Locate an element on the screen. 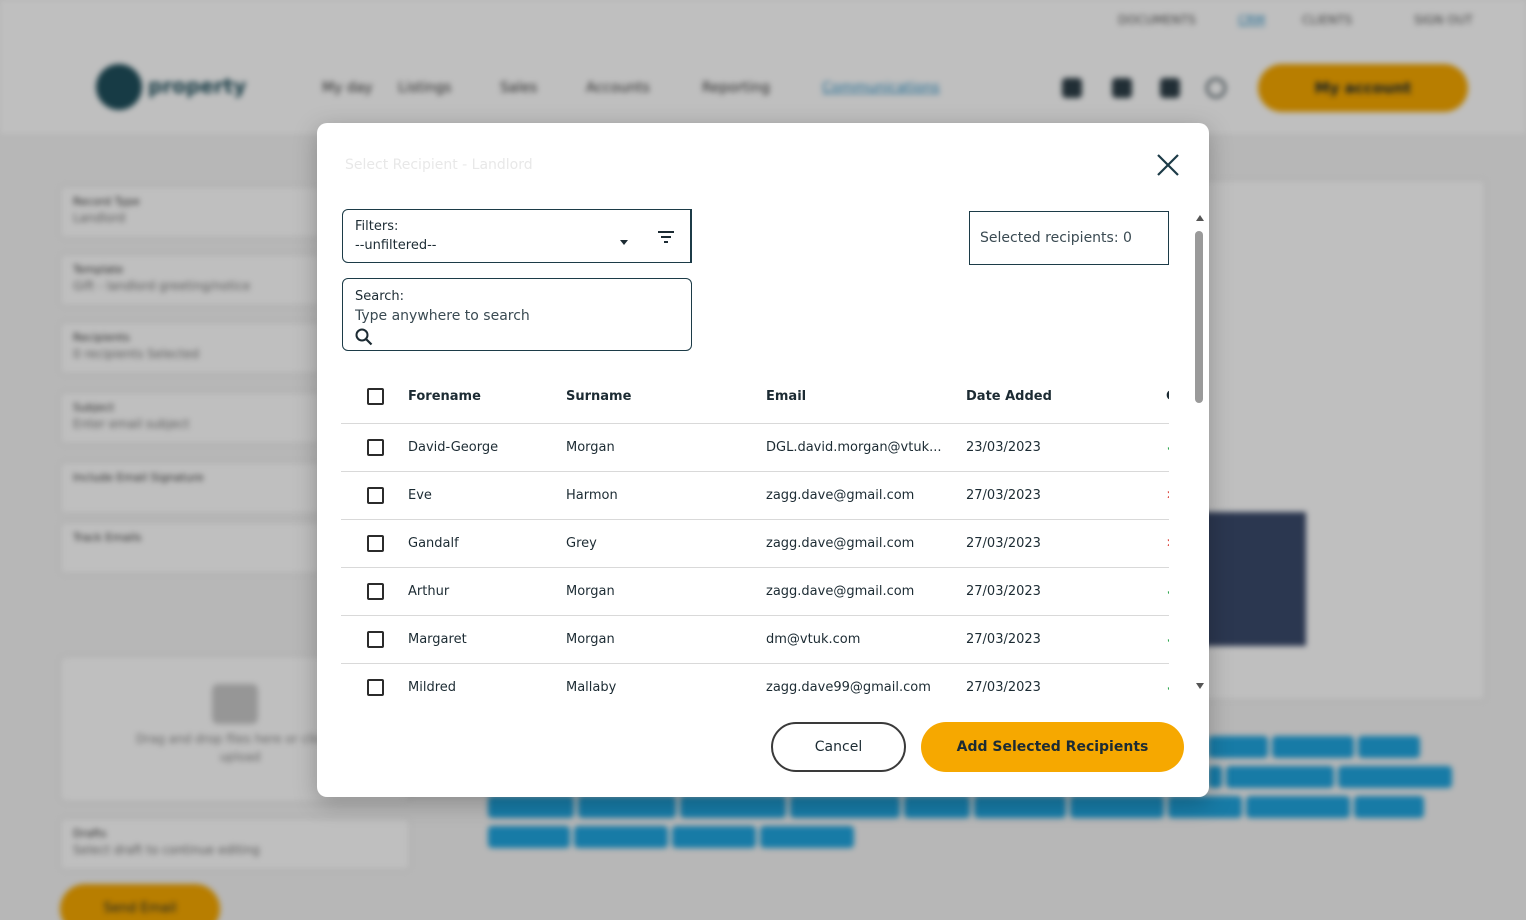 The width and height of the screenshot is (1526, 920). filters-dropdown: Filters: --unfiltered-- is located at coordinates (517, 236).